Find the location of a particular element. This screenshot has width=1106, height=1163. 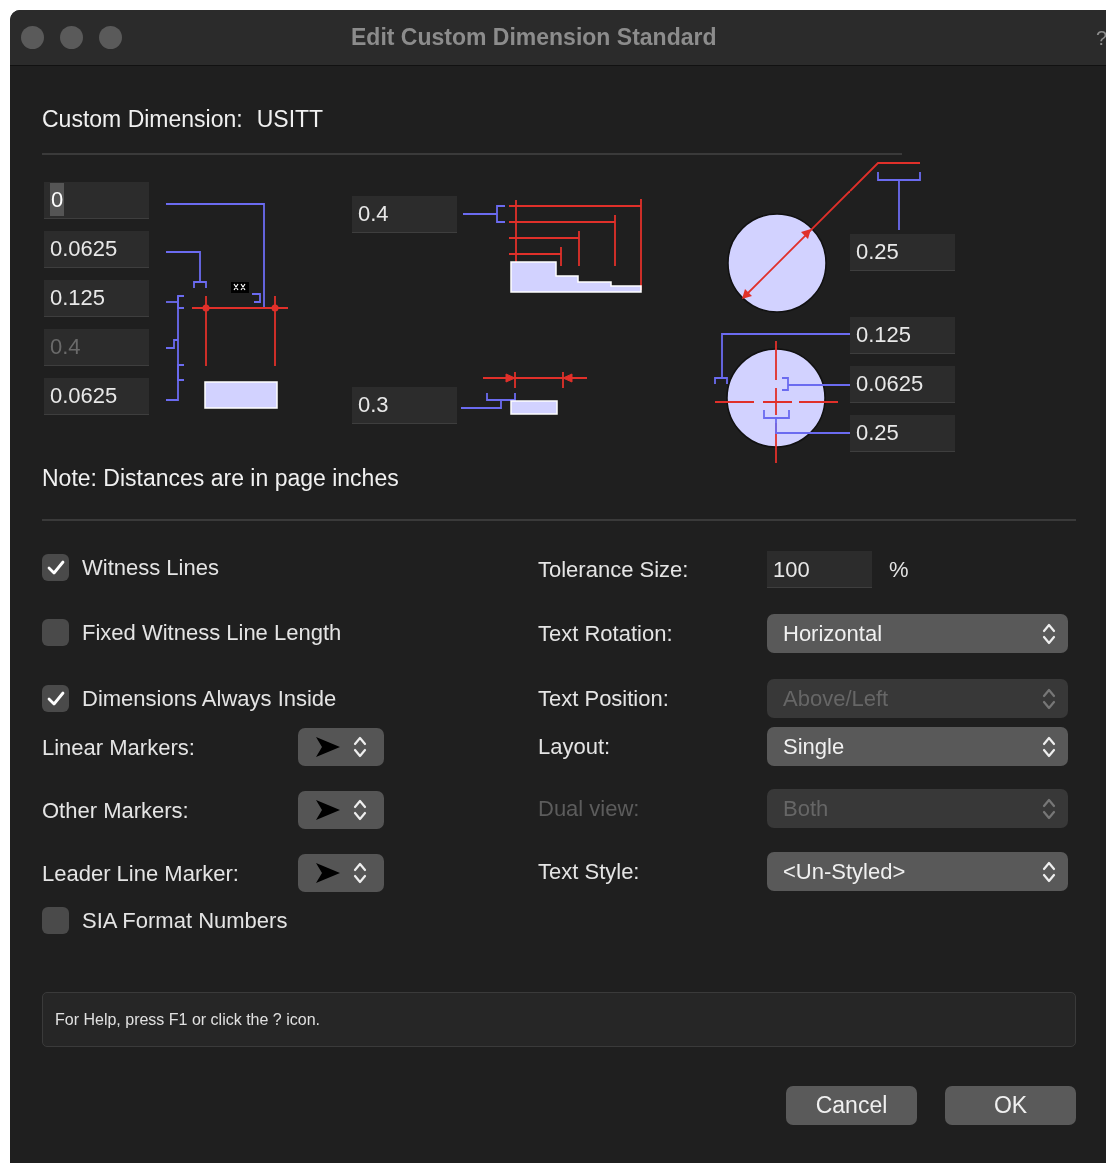

value-field: 0 is located at coordinates (96, 200).